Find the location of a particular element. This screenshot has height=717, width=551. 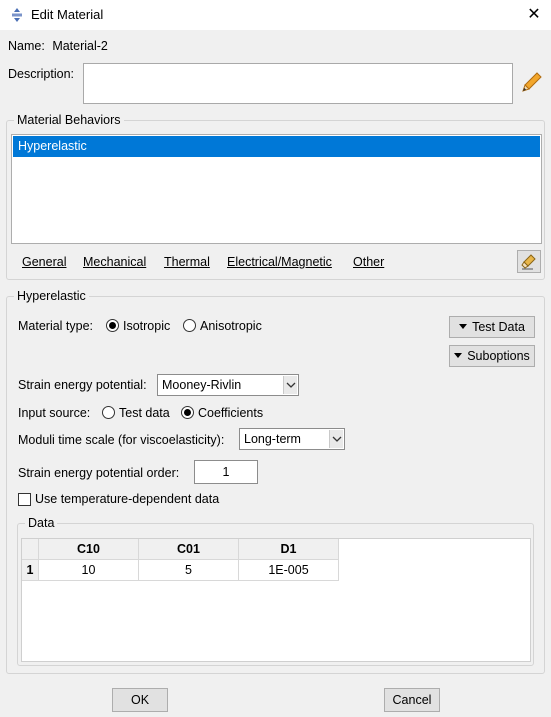

moduli-time-scale-select: Long-term is located at coordinates (292, 439).